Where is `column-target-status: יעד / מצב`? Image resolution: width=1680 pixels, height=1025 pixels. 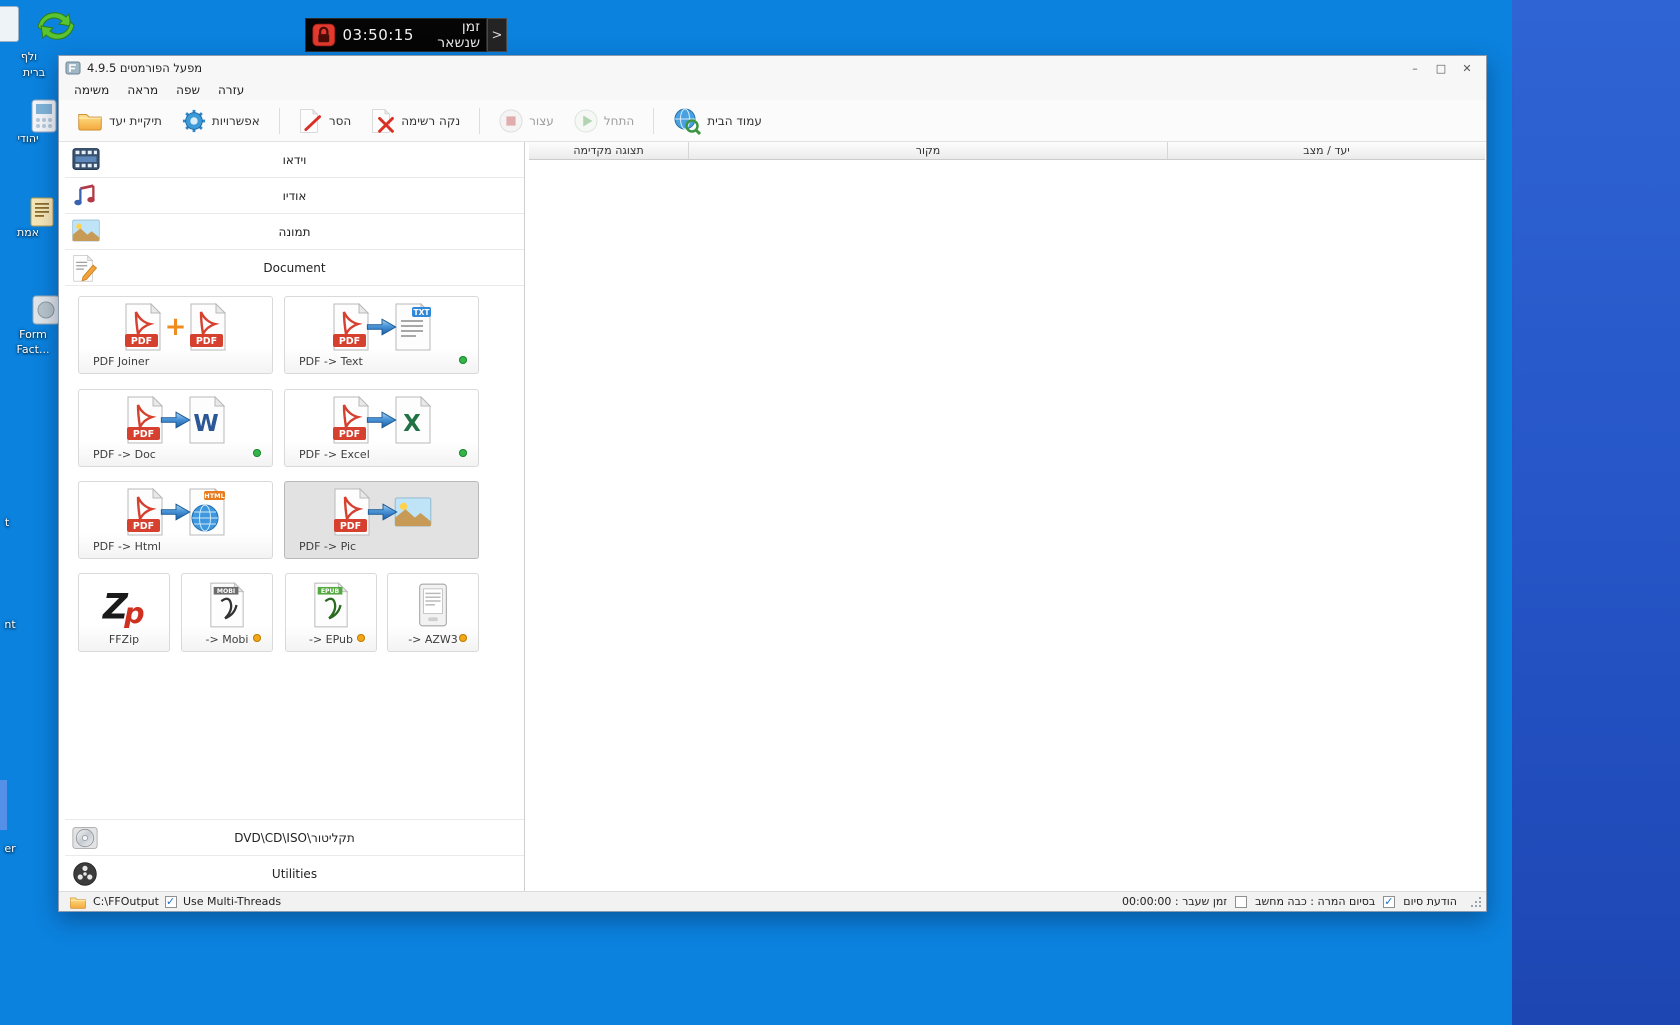
column-target-status: יעד / מצב is located at coordinates (1326, 150).